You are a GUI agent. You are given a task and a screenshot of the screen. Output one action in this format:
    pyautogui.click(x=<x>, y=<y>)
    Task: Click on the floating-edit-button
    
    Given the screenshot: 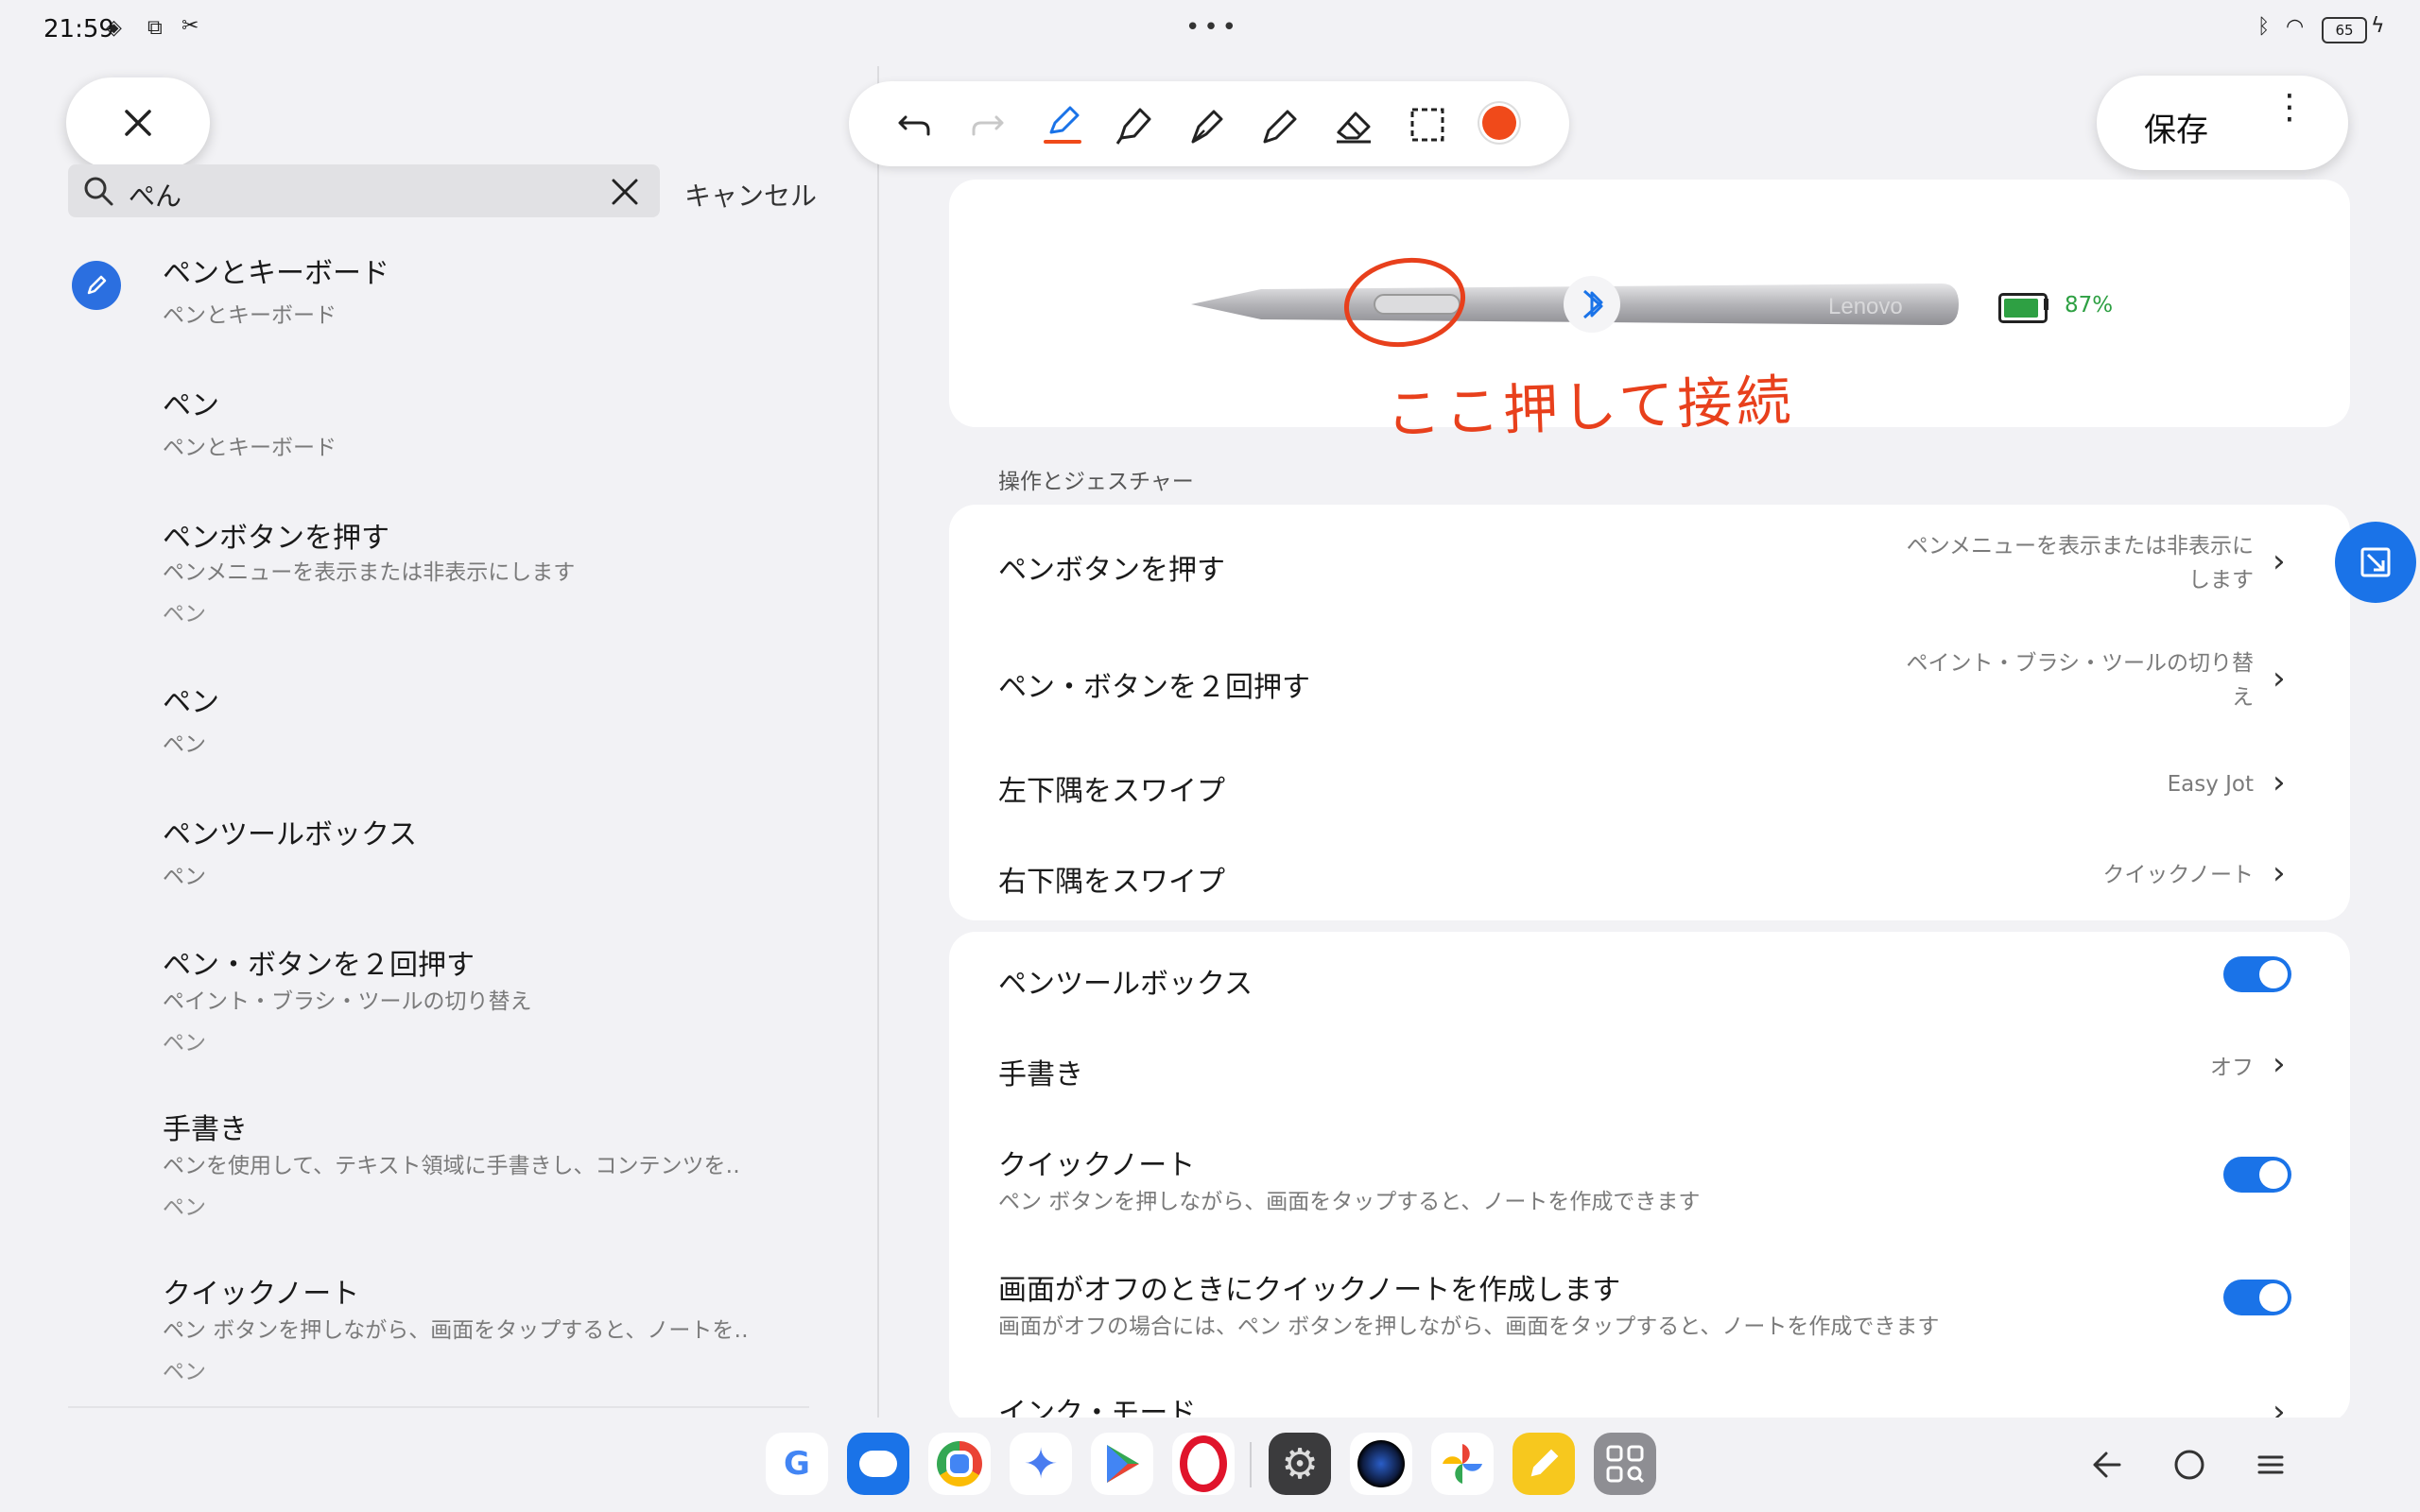 What is the action you would take?
    pyautogui.click(x=2375, y=562)
    